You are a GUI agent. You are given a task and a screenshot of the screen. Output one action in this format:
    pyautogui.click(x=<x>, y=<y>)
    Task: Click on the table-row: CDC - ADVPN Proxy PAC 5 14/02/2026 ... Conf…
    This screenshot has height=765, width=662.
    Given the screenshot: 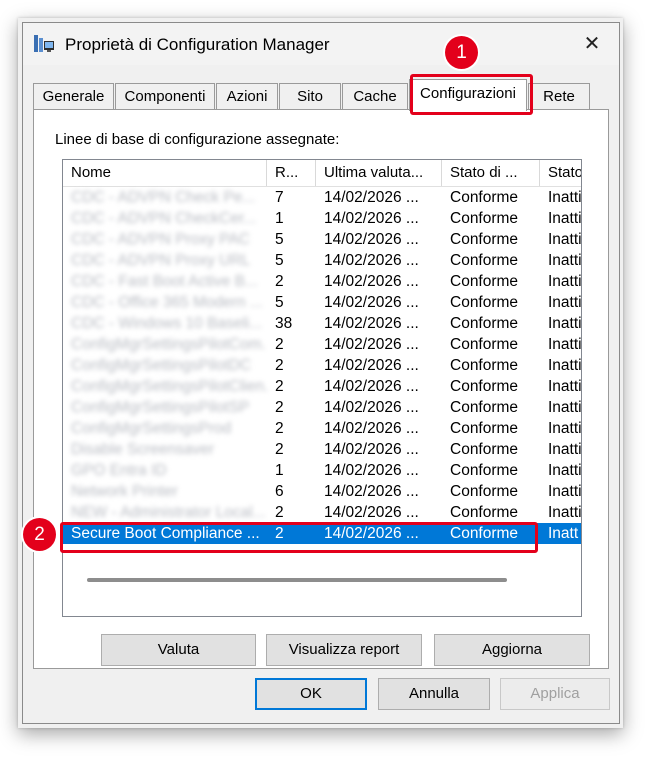 What is the action you would take?
    pyautogui.click(x=322, y=239)
    